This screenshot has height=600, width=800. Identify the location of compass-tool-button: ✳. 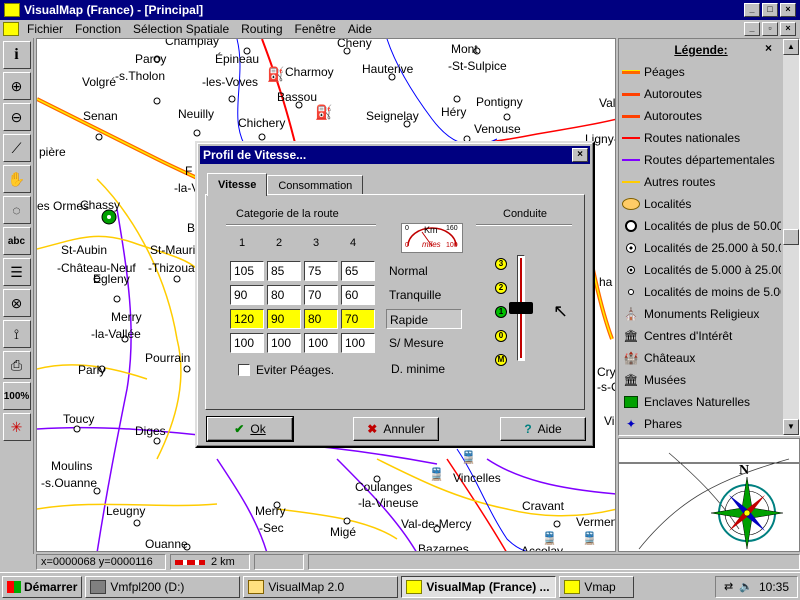
(16, 427).